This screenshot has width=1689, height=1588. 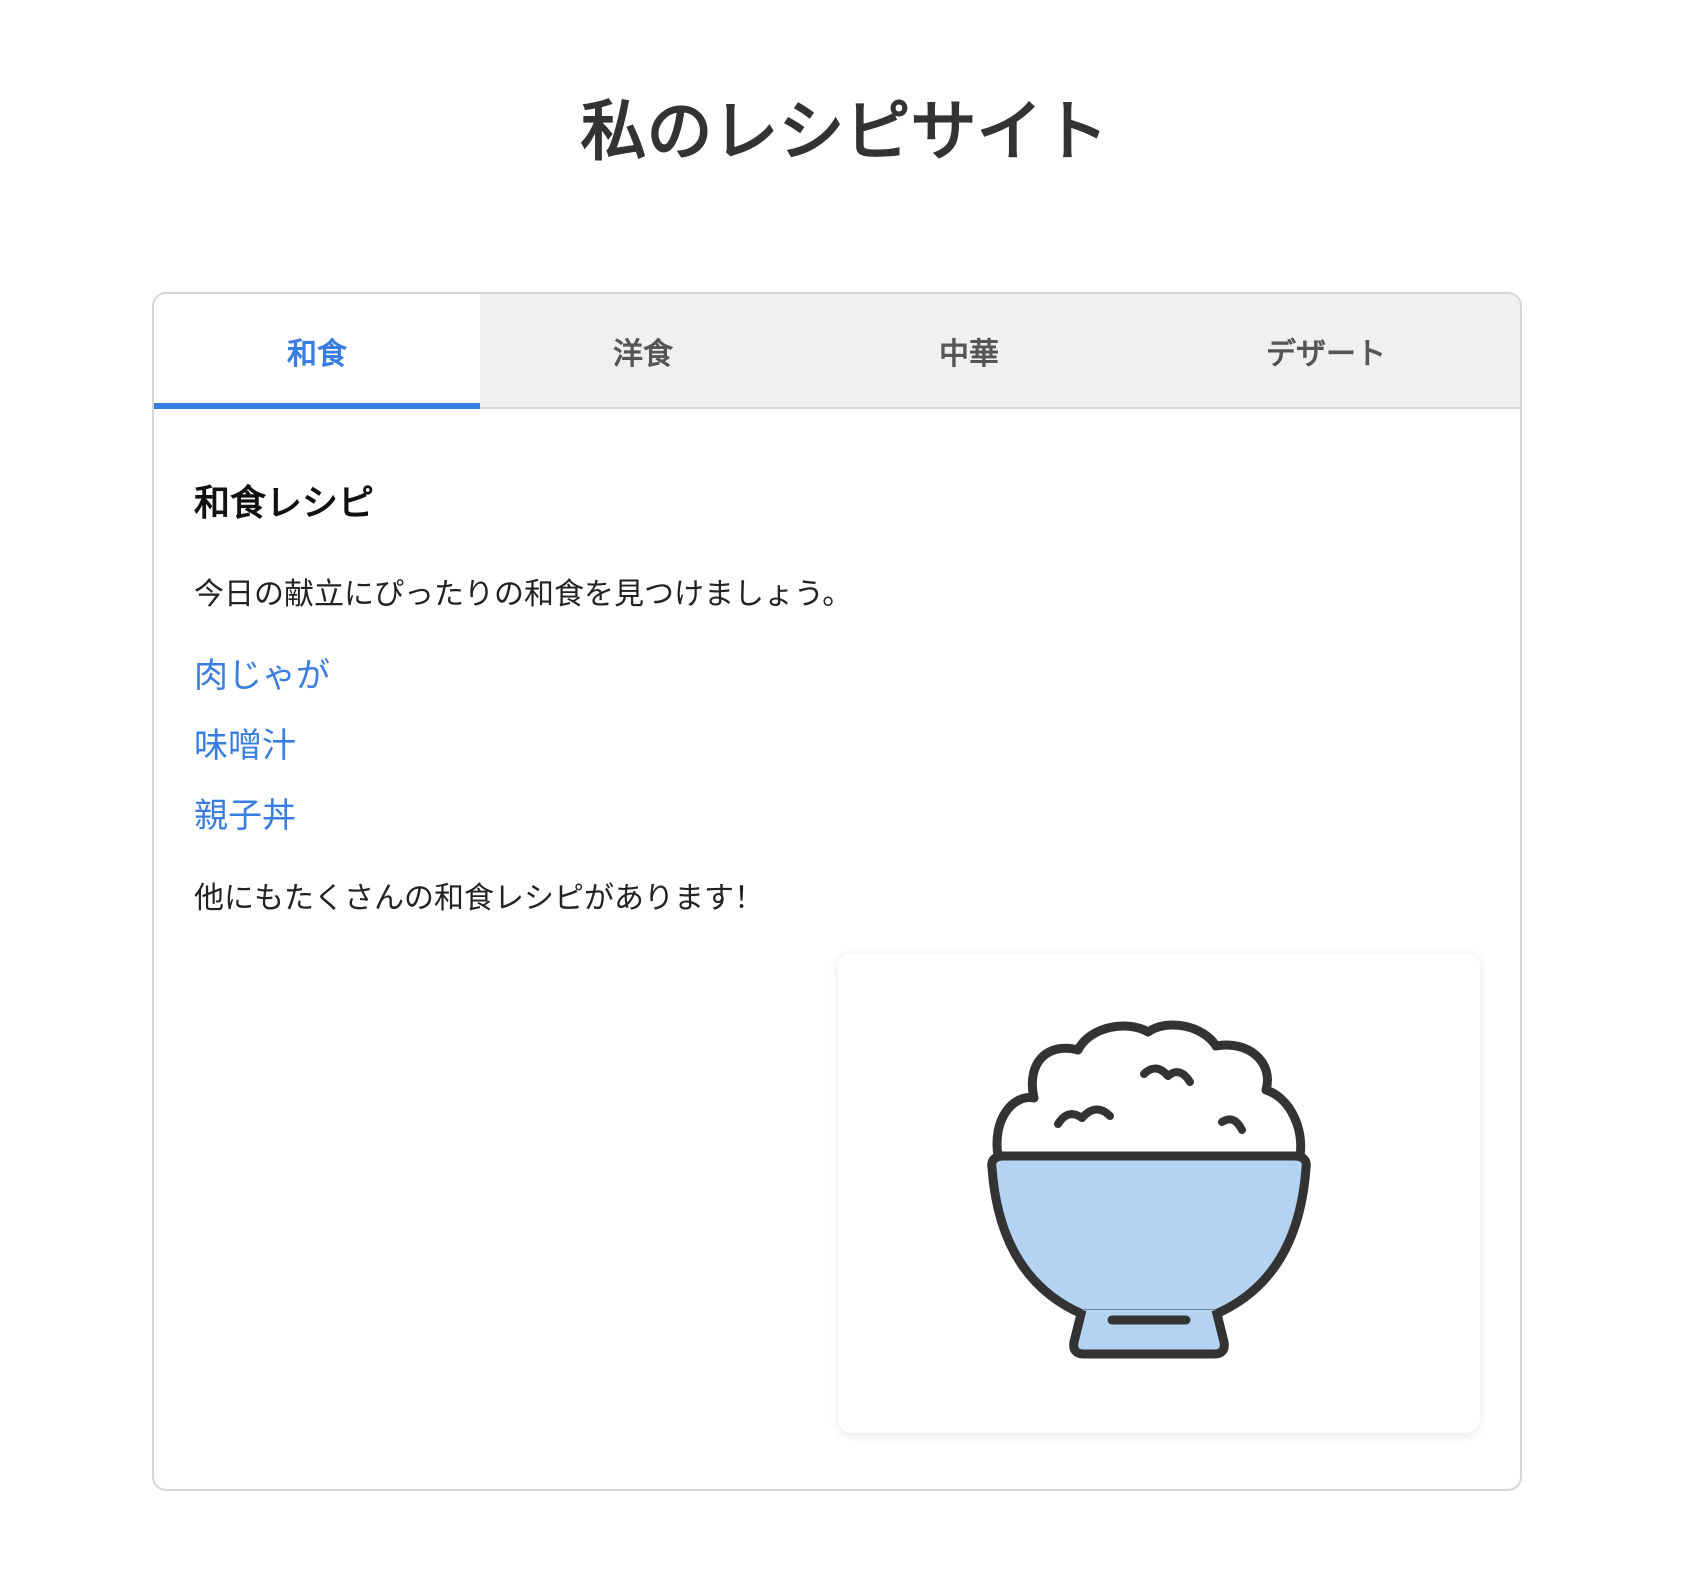 I want to click on tab-dessert: デザート, so click(x=1326, y=350).